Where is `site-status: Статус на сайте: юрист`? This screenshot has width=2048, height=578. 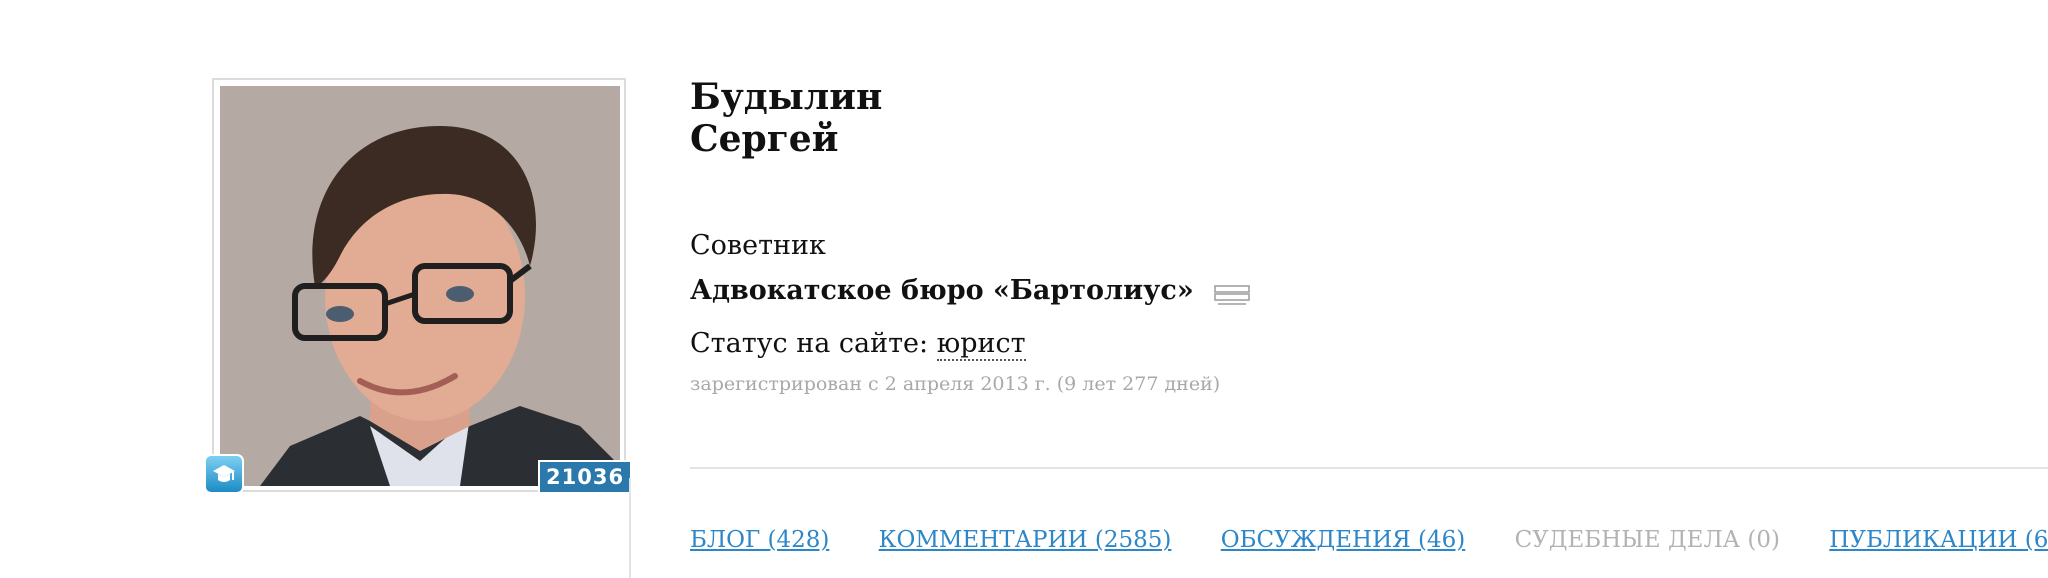
site-status: Статус на сайте: юрист is located at coordinates (858, 344).